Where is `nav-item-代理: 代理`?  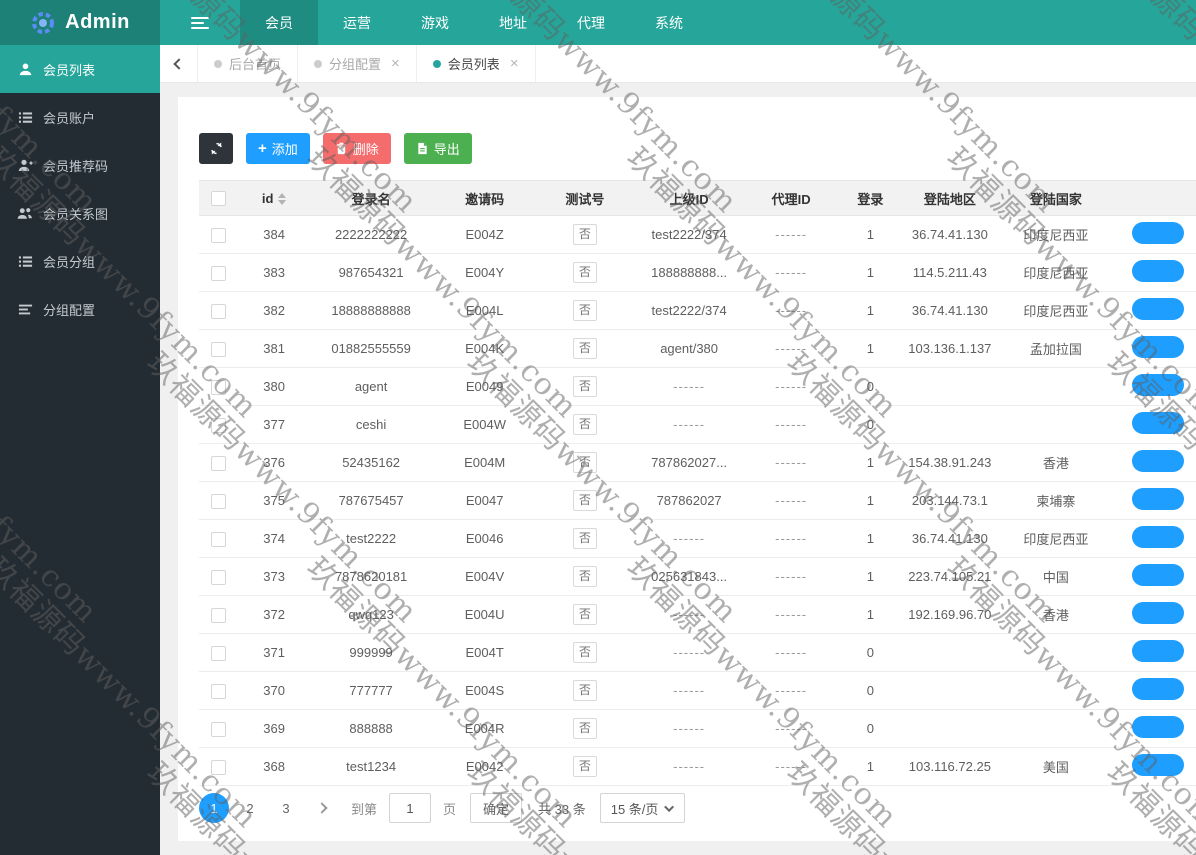
nav-item-代理: 代理 is located at coordinates (591, 22).